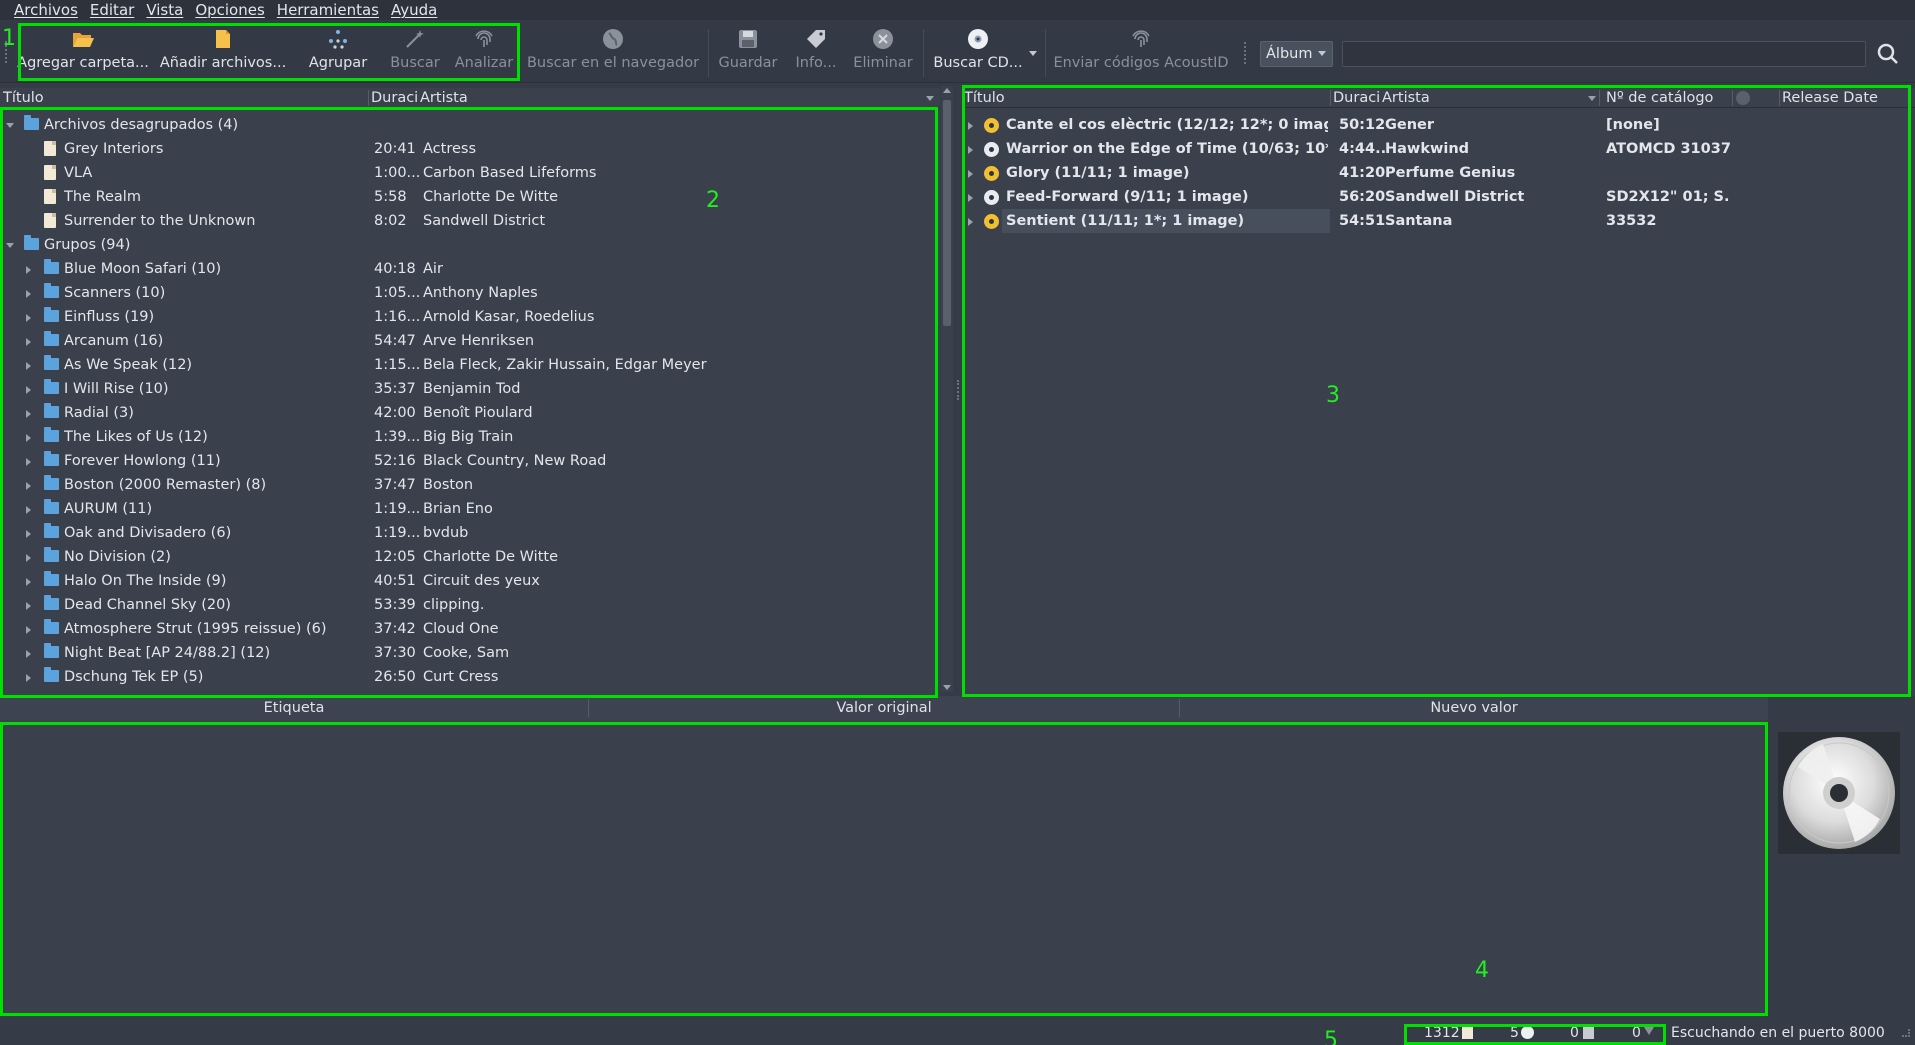 This screenshot has height=1045, width=1915. Describe the element at coordinates (469, 149) in the screenshot. I see `file-row: Grey Interiors 20:41 Actress` at that location.